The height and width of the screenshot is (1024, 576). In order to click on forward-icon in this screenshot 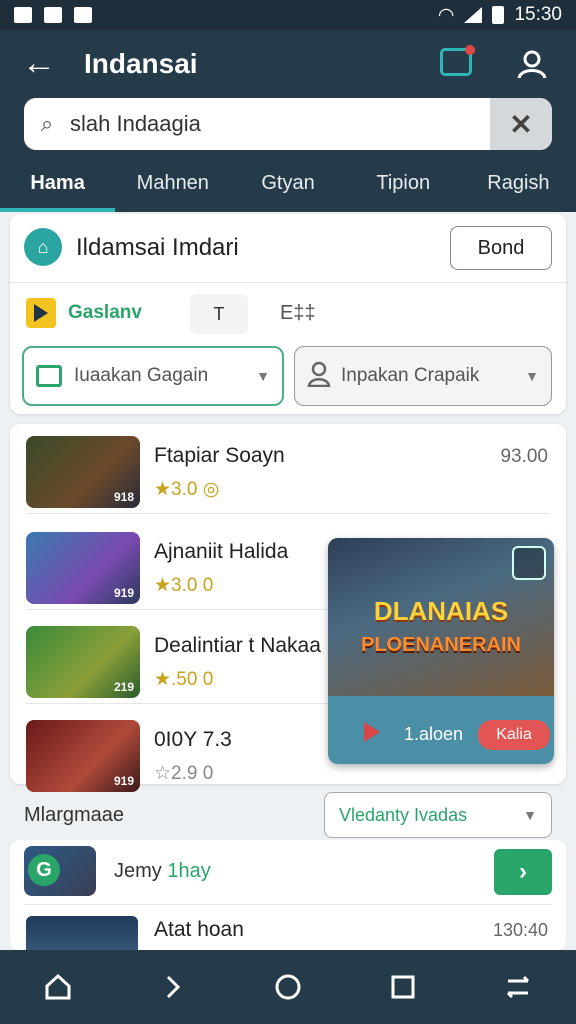, I will do `click(173, 987)`.